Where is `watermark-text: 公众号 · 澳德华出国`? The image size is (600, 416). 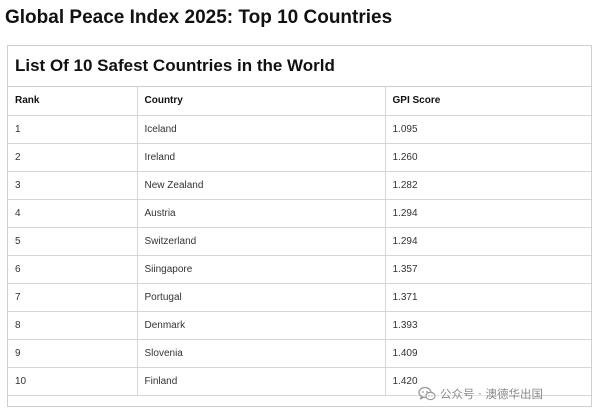
watermark-text: 公众号 · 澳德华出国 is located at coordinates (491, 394).